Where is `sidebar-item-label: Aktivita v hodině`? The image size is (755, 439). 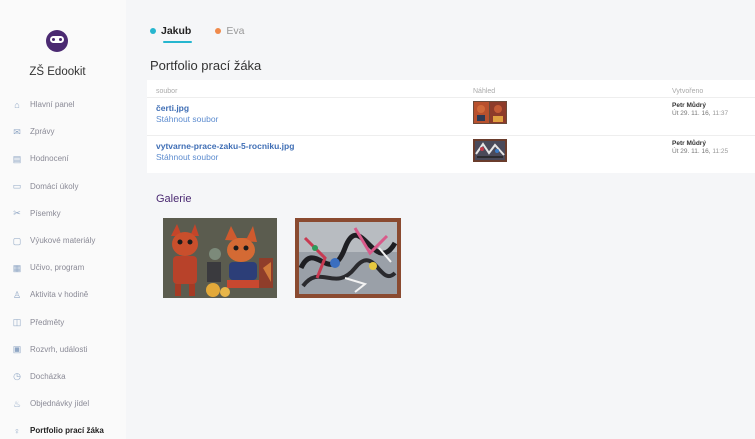 sidebar-item-label: Aktivita v hodině is located at coordinates (59, 295).